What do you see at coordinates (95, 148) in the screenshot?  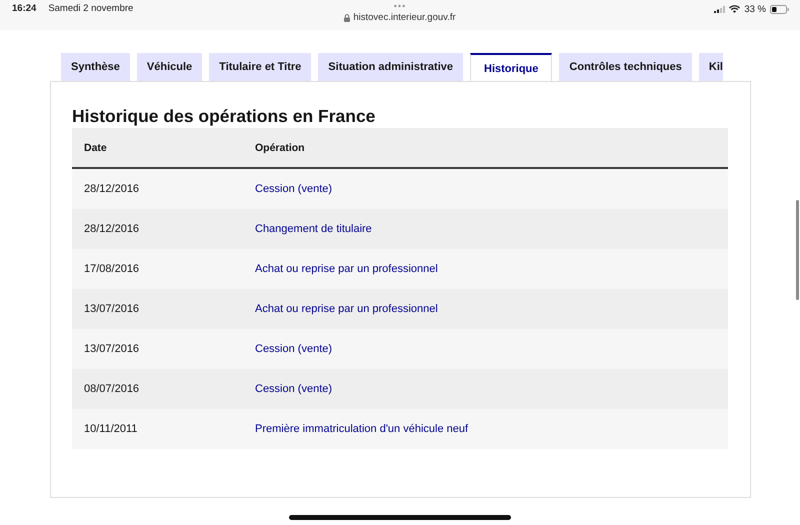 I see `column-header: Date` at bounding box center [95, 148].